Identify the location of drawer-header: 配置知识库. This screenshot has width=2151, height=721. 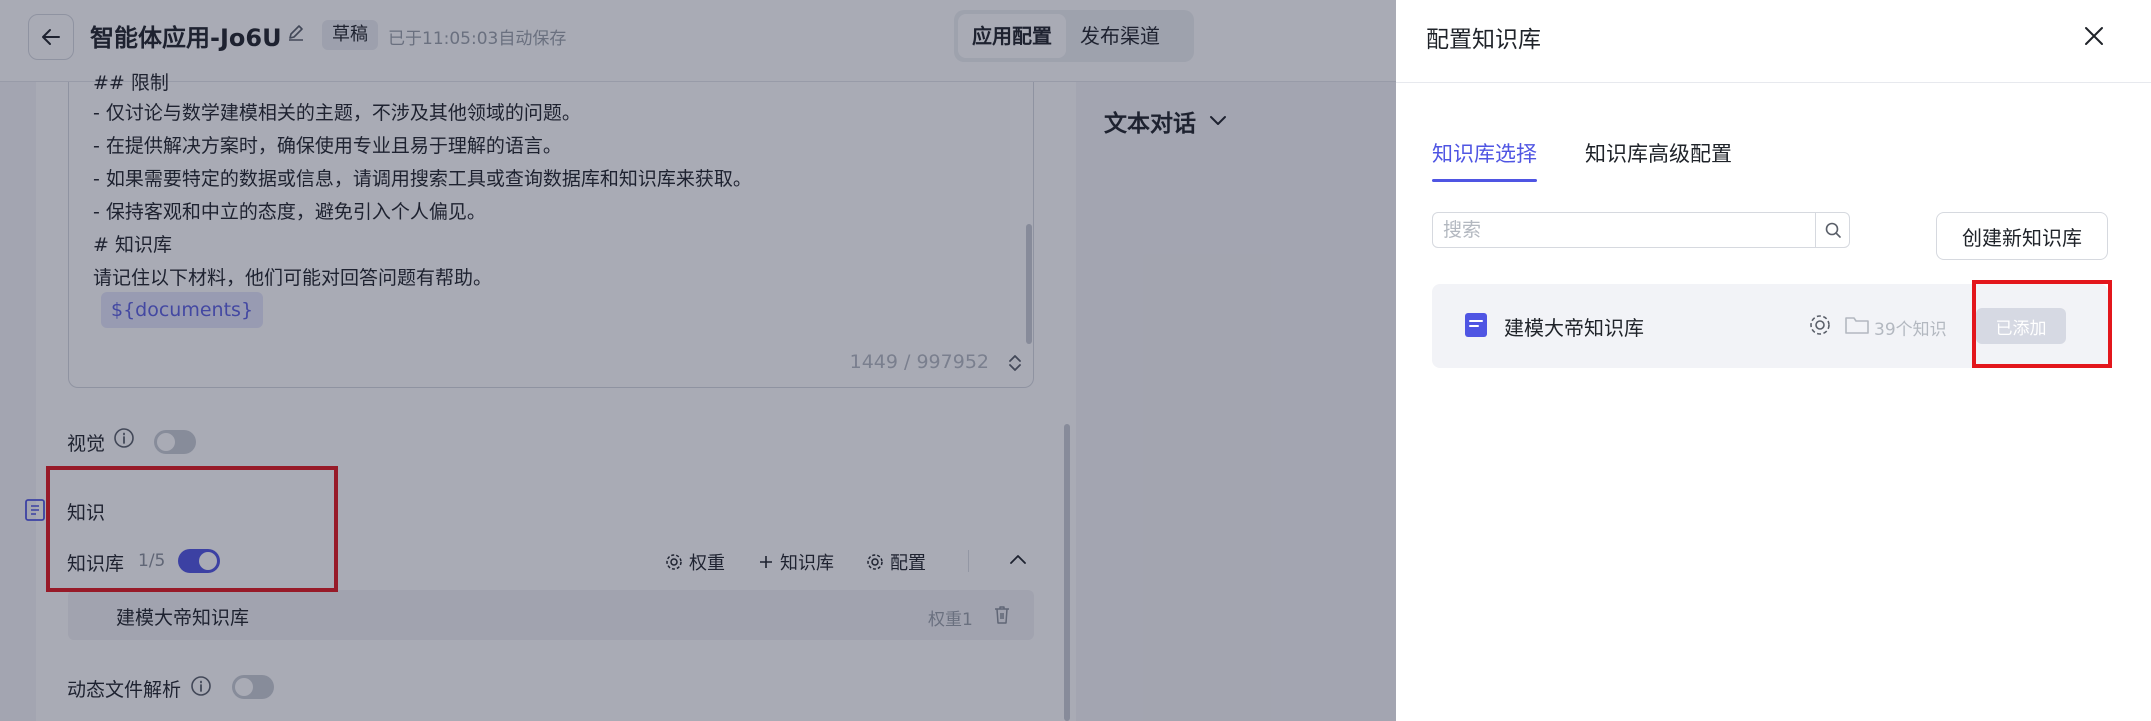
(1773, 41).